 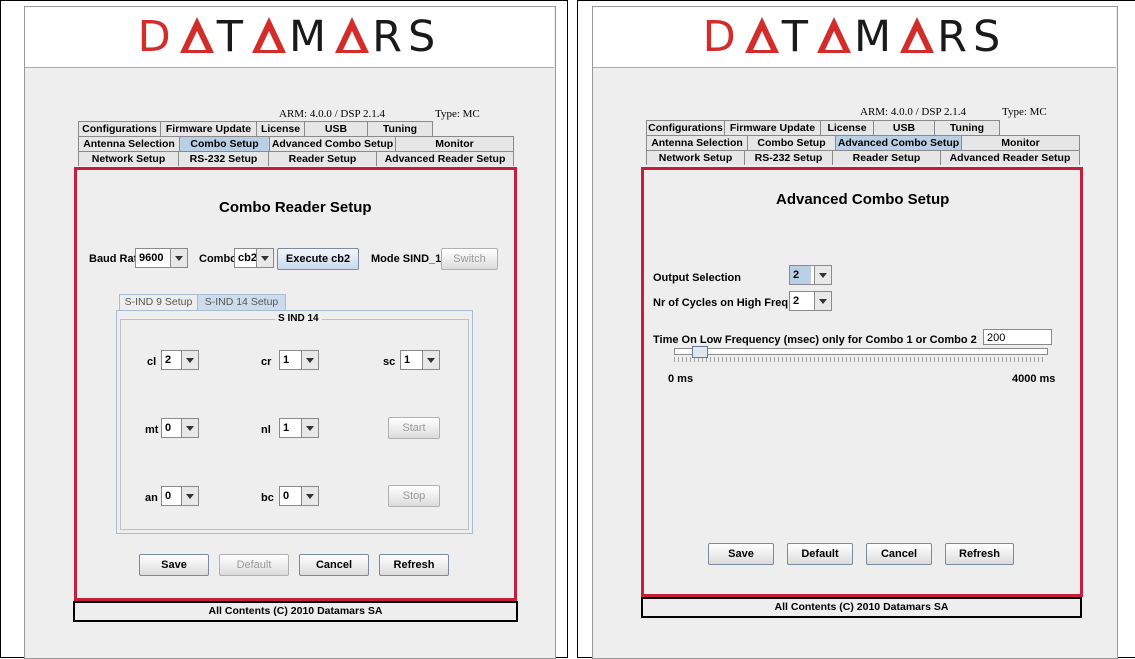 What do you see at coordinates (266, 430) in the screenshot?
I see `nl-label: nl` at bounding box center [266, 430].